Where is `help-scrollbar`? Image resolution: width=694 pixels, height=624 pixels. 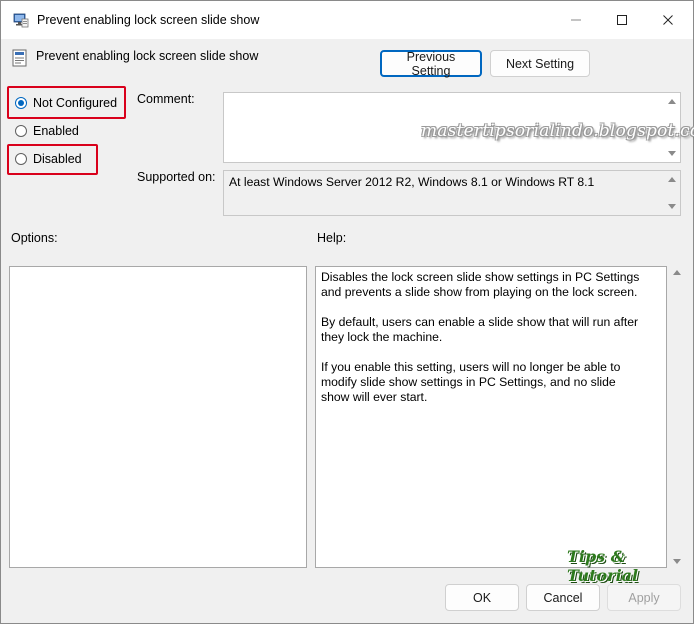 help-scrollbar is located at coordinates (677, 417).